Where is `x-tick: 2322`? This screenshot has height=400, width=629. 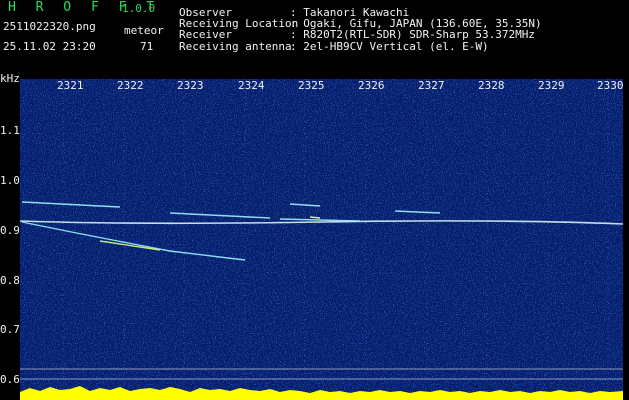
x-tick: 2322 is located at coordinates (130, 85).